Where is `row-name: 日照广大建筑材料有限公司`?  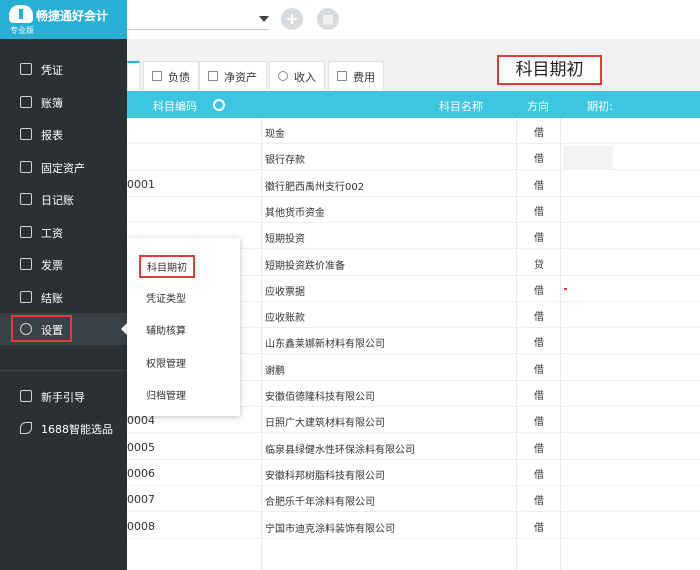
row-name: 日照广大建筑材料有限公司 is located at coordinates (325, 424).